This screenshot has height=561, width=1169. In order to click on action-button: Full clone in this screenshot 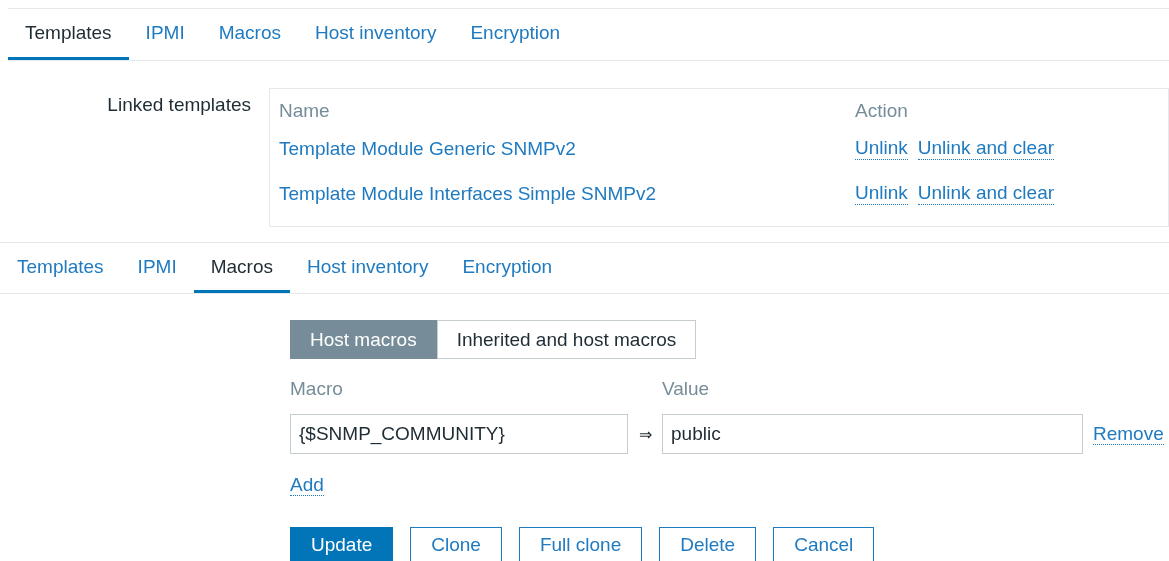, I will do `click(580, 544)`.